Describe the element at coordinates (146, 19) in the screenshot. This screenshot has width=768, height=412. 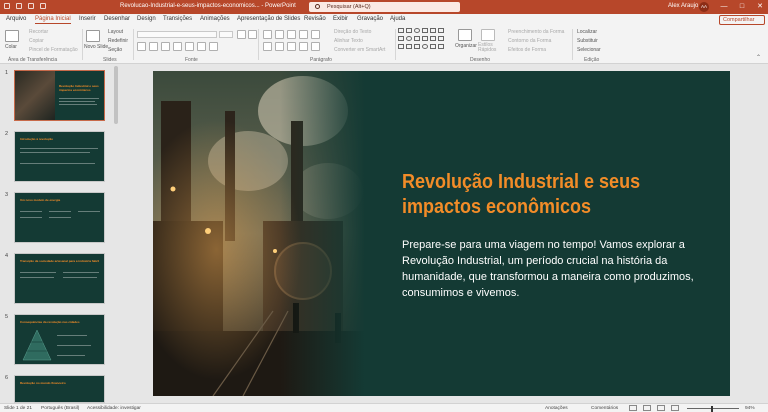
I see `tab-design: Design` at that location.